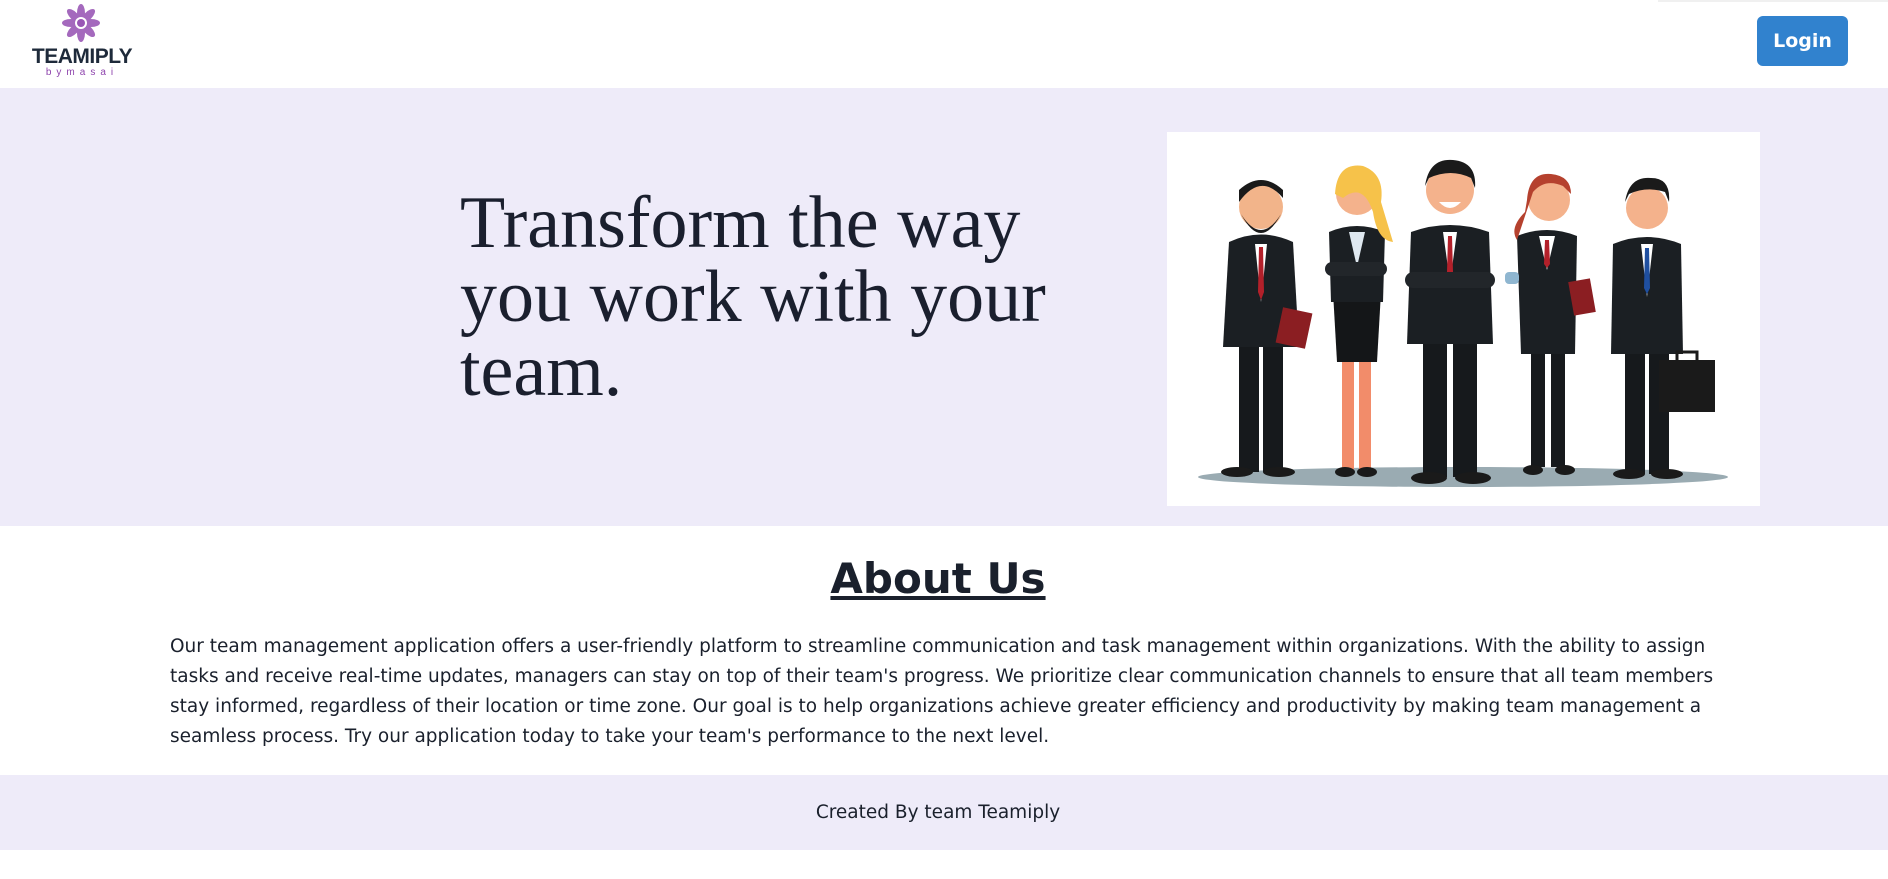 The width and height of the screenshot is (1888, 879). What do you see at coordinates (938, 812) in the screenshot?
I see `footer-credit: Created By team Teamiply` at bounding box center [938, 812].